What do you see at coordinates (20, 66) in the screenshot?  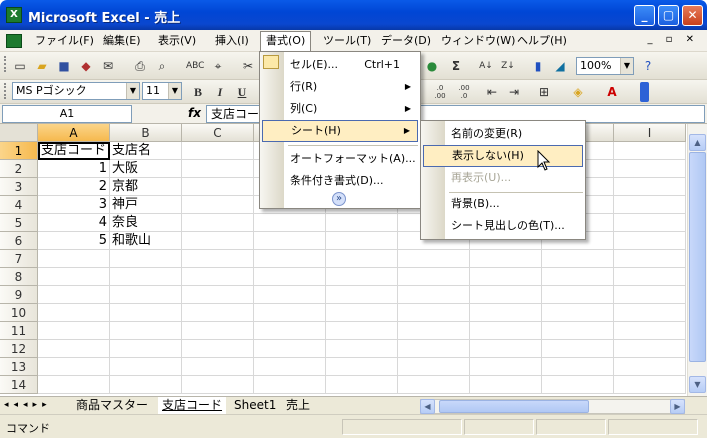 I see `new-icon: ▭` at bounding box center [20, 66].